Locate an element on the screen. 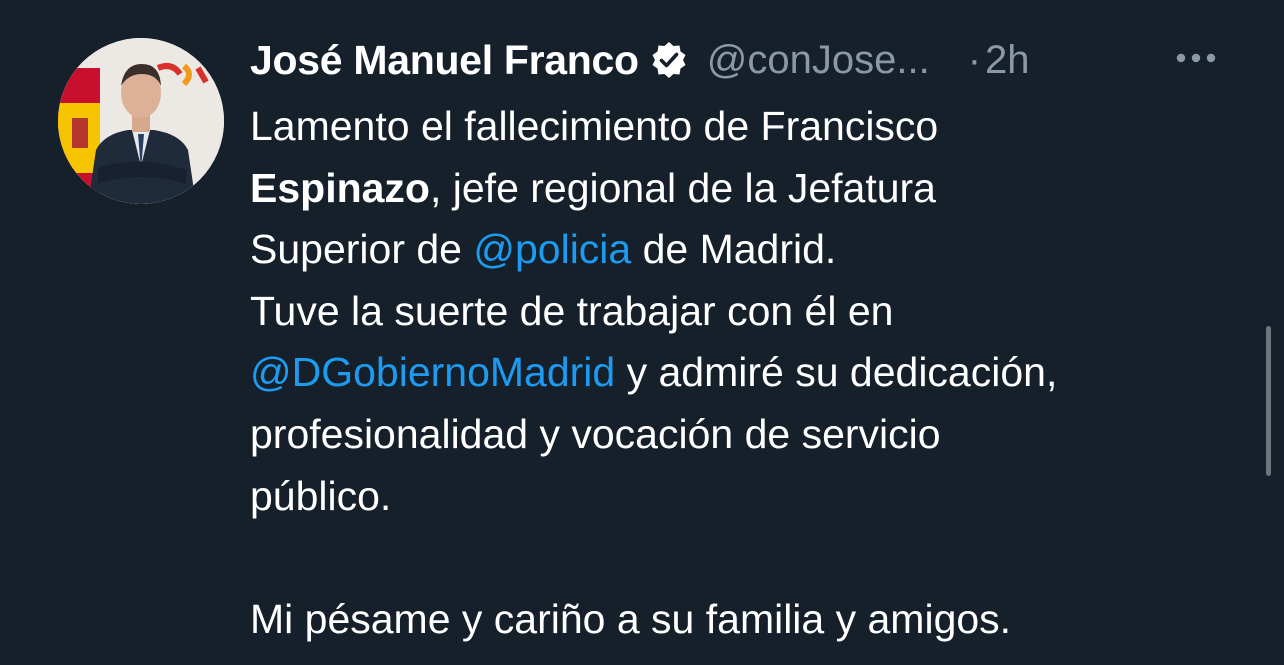 The image size is (1284, 665). scrollbar is located at coordinates (1268, 401).